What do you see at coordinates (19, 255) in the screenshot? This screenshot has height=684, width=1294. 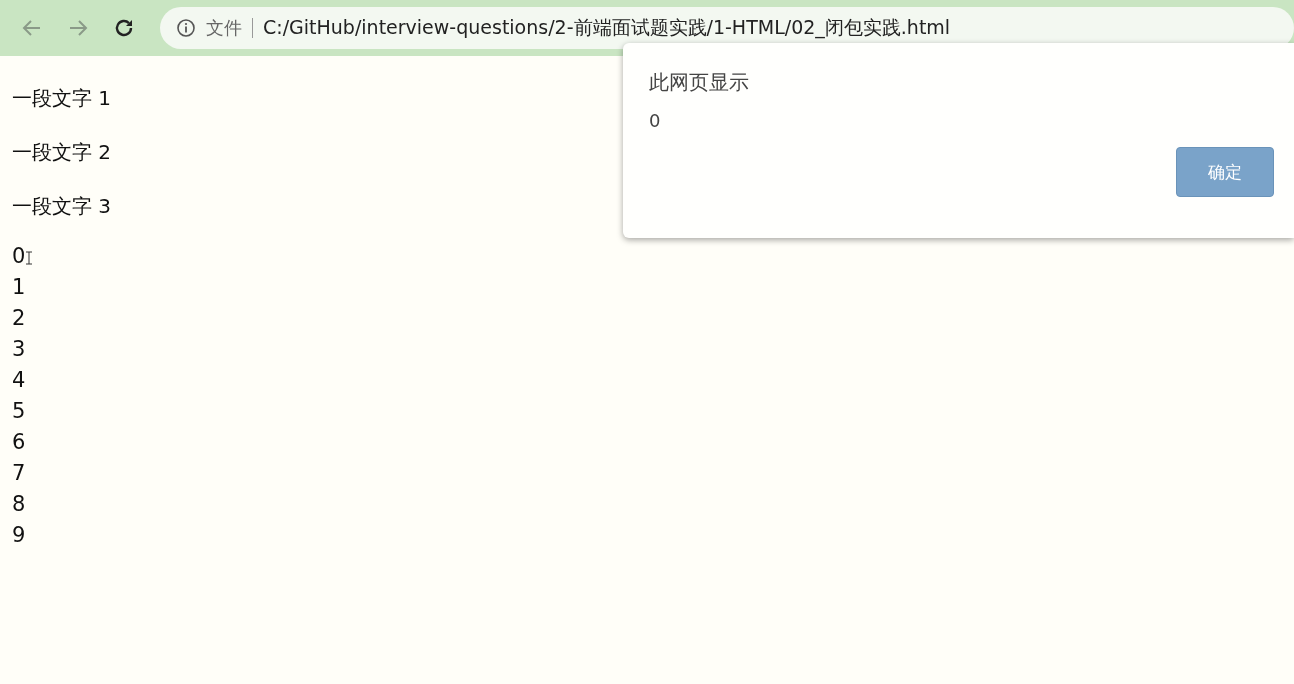 I see `number-text: 0` at bounding box center [19, 255].